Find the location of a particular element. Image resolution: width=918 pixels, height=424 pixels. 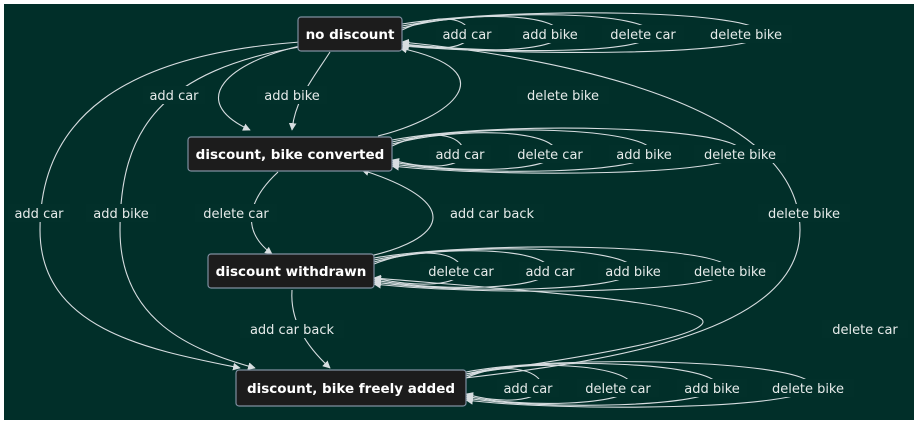

label-nd-to-bc-add-bike: add bike is located at coordinates (292, 95).